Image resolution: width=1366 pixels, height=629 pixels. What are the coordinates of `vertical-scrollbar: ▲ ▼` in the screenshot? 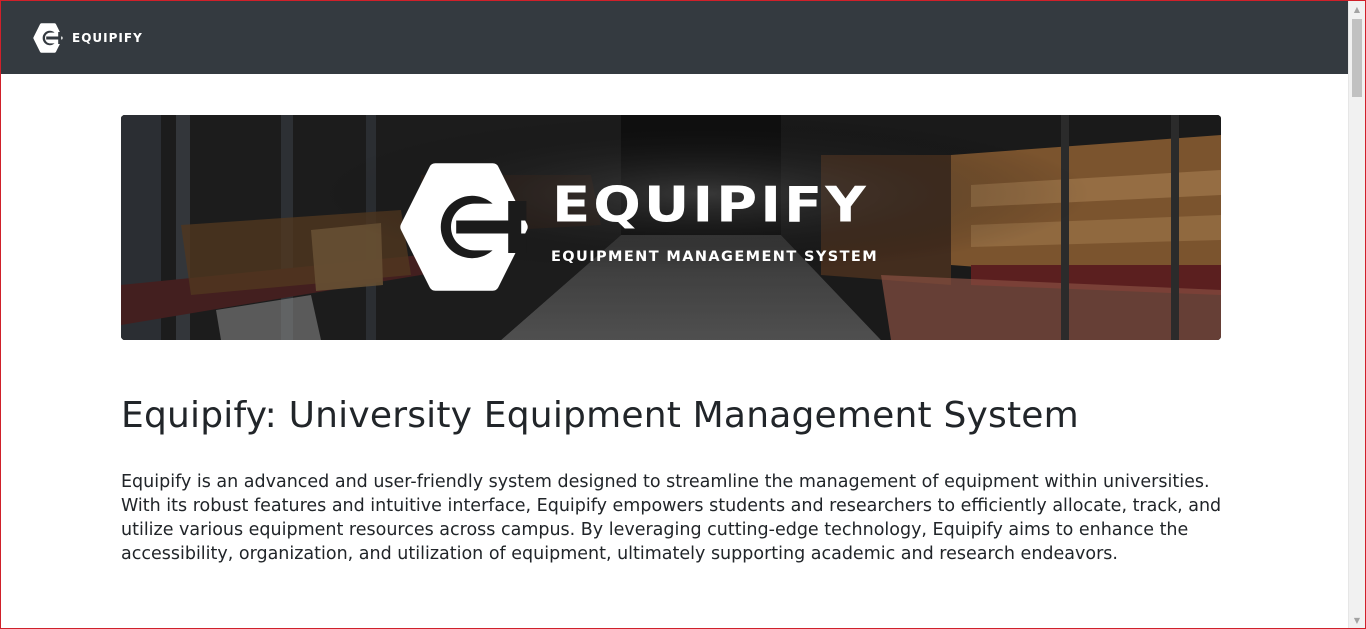 It's located at (1356, 314).